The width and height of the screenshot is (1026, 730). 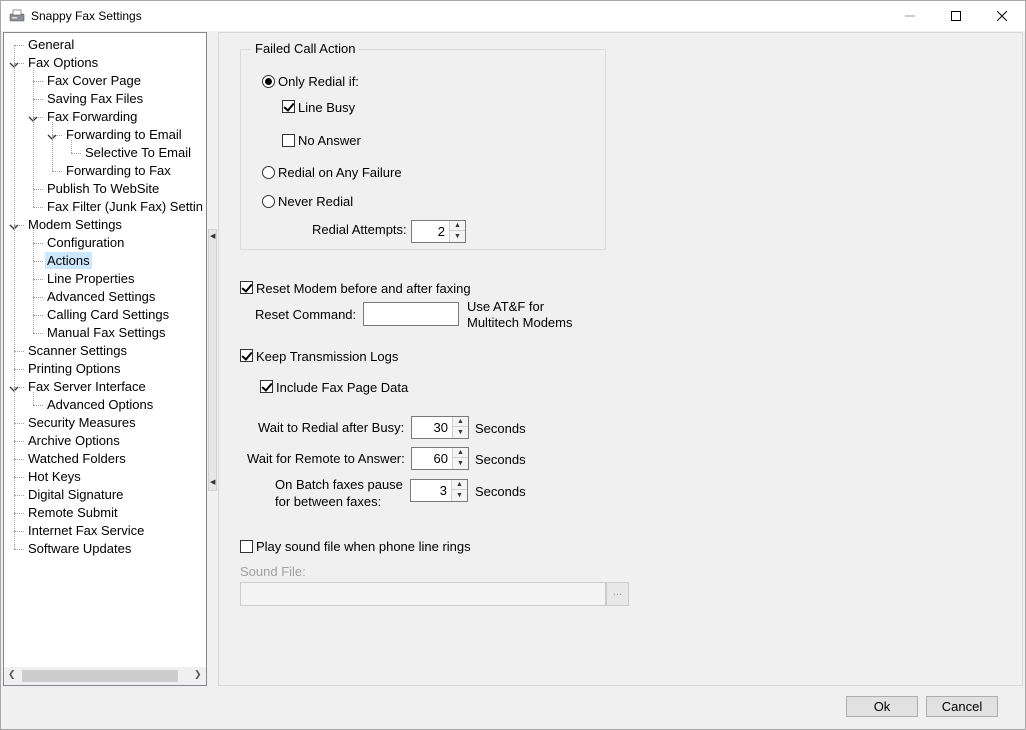 I want to click on tree-item: Calling Card Settings, so click(x=108, y=314).